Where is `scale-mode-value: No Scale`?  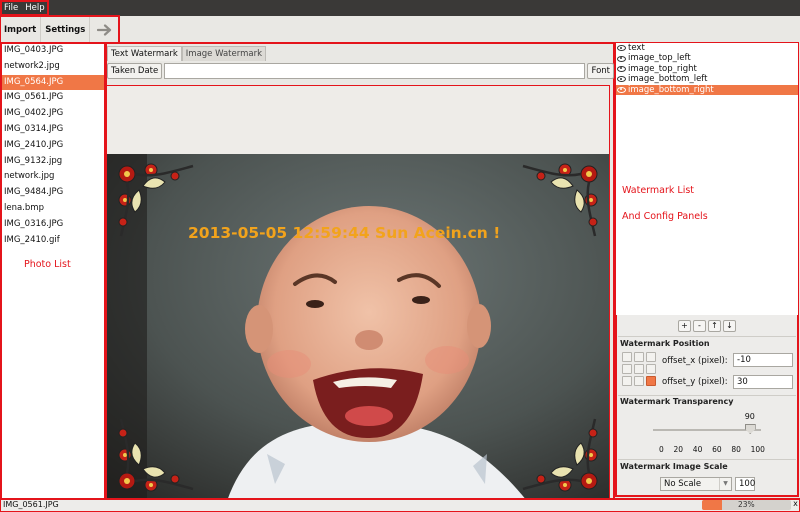
scale-mode-value: No Scale is located at coordinates (683, 484).